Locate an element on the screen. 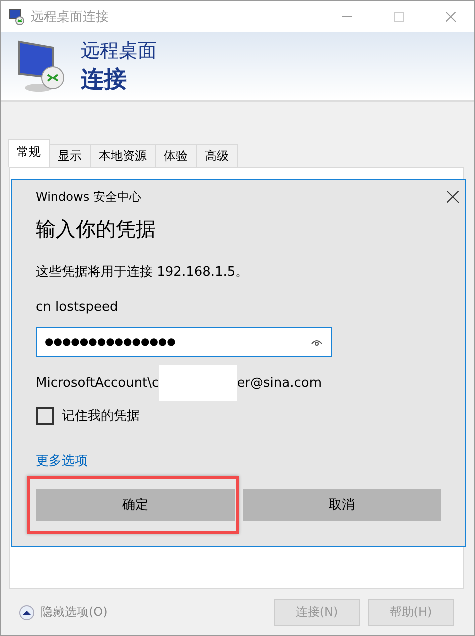  account-text: er@sina.com is located at coordinates (279, 383).